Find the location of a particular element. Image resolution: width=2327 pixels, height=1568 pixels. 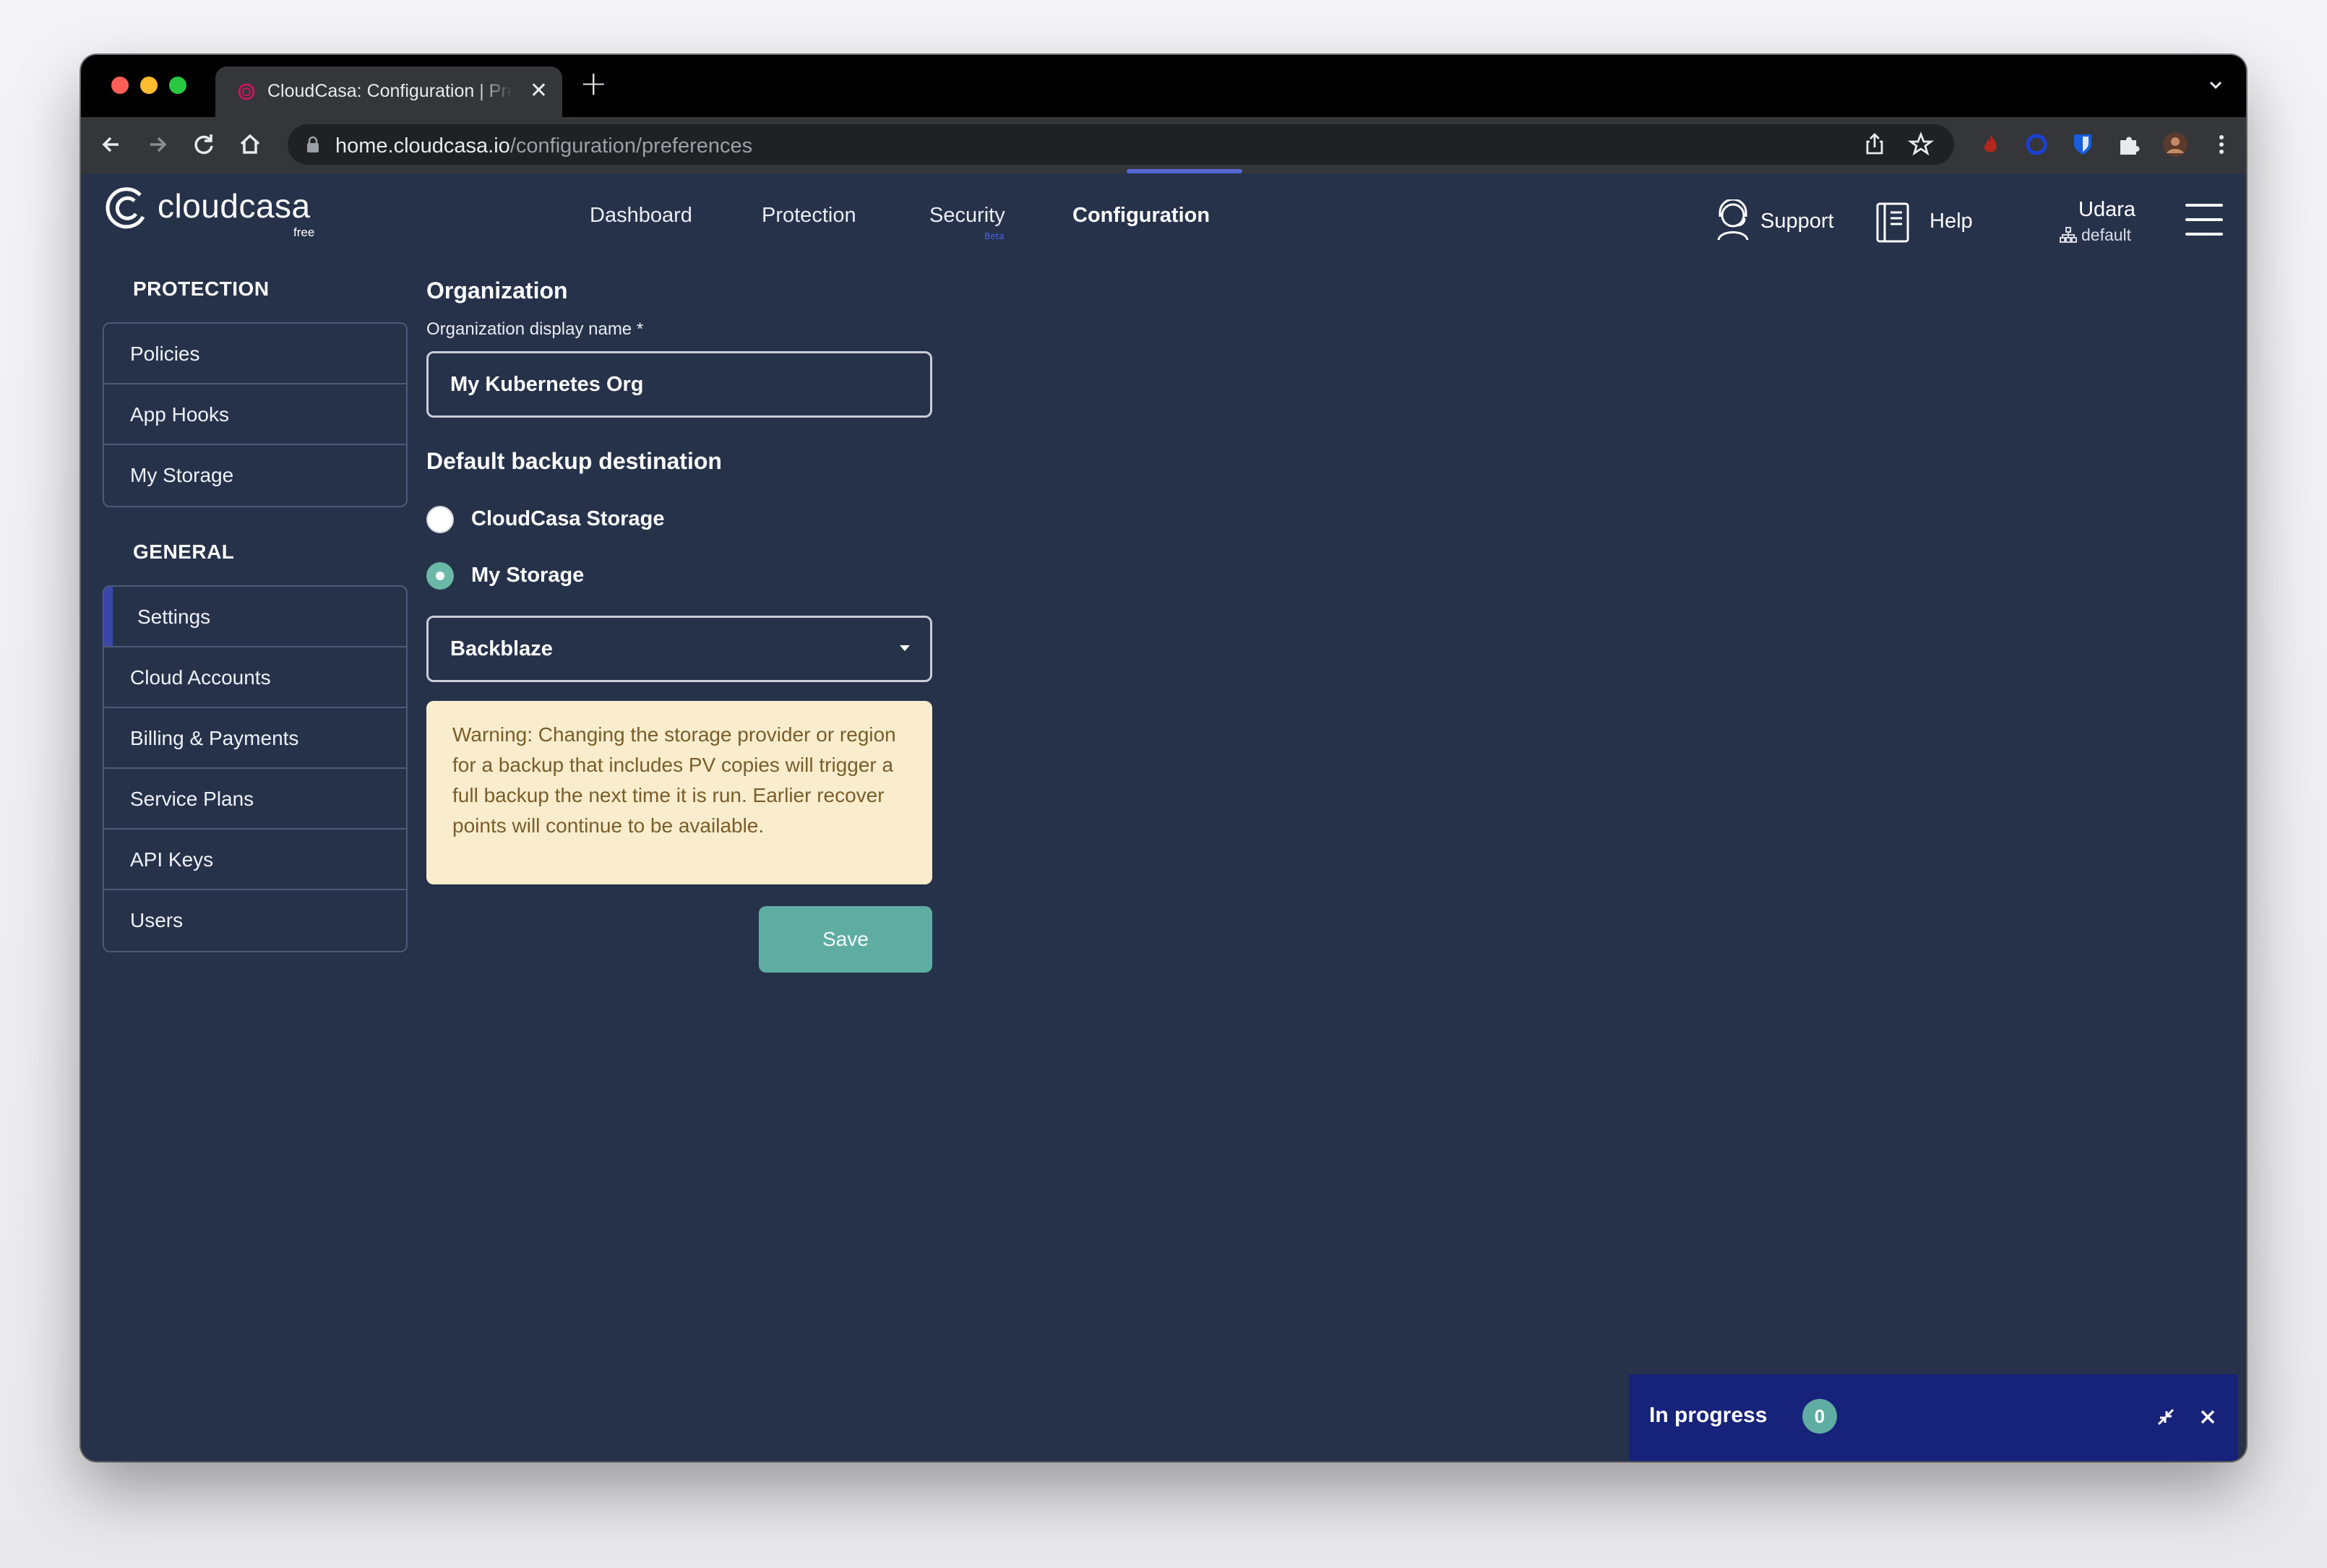

radio-button-checked is located at coordinates (440, 576).